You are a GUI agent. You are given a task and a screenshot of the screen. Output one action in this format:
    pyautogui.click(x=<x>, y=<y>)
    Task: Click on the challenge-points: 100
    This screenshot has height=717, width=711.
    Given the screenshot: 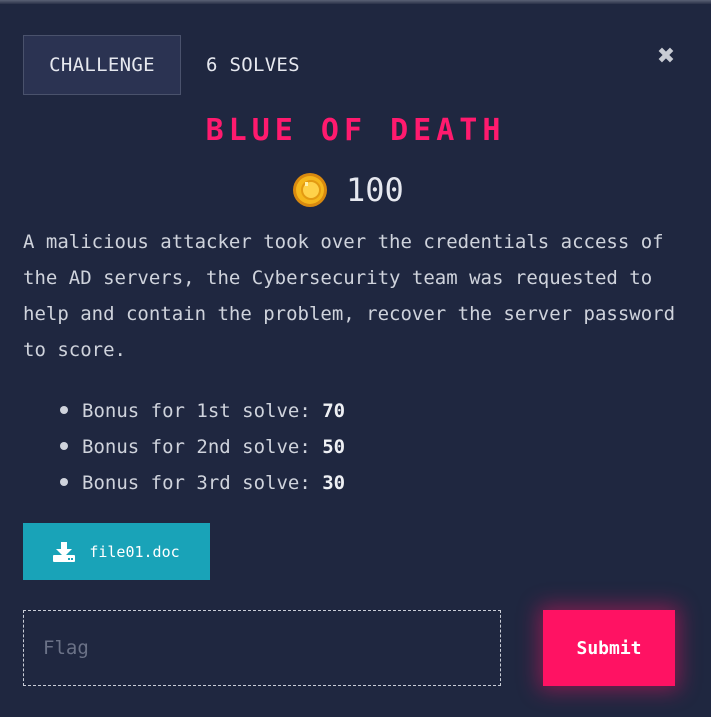 What is the action you would take?
    pyautogui.click(x=348, y=190)
    